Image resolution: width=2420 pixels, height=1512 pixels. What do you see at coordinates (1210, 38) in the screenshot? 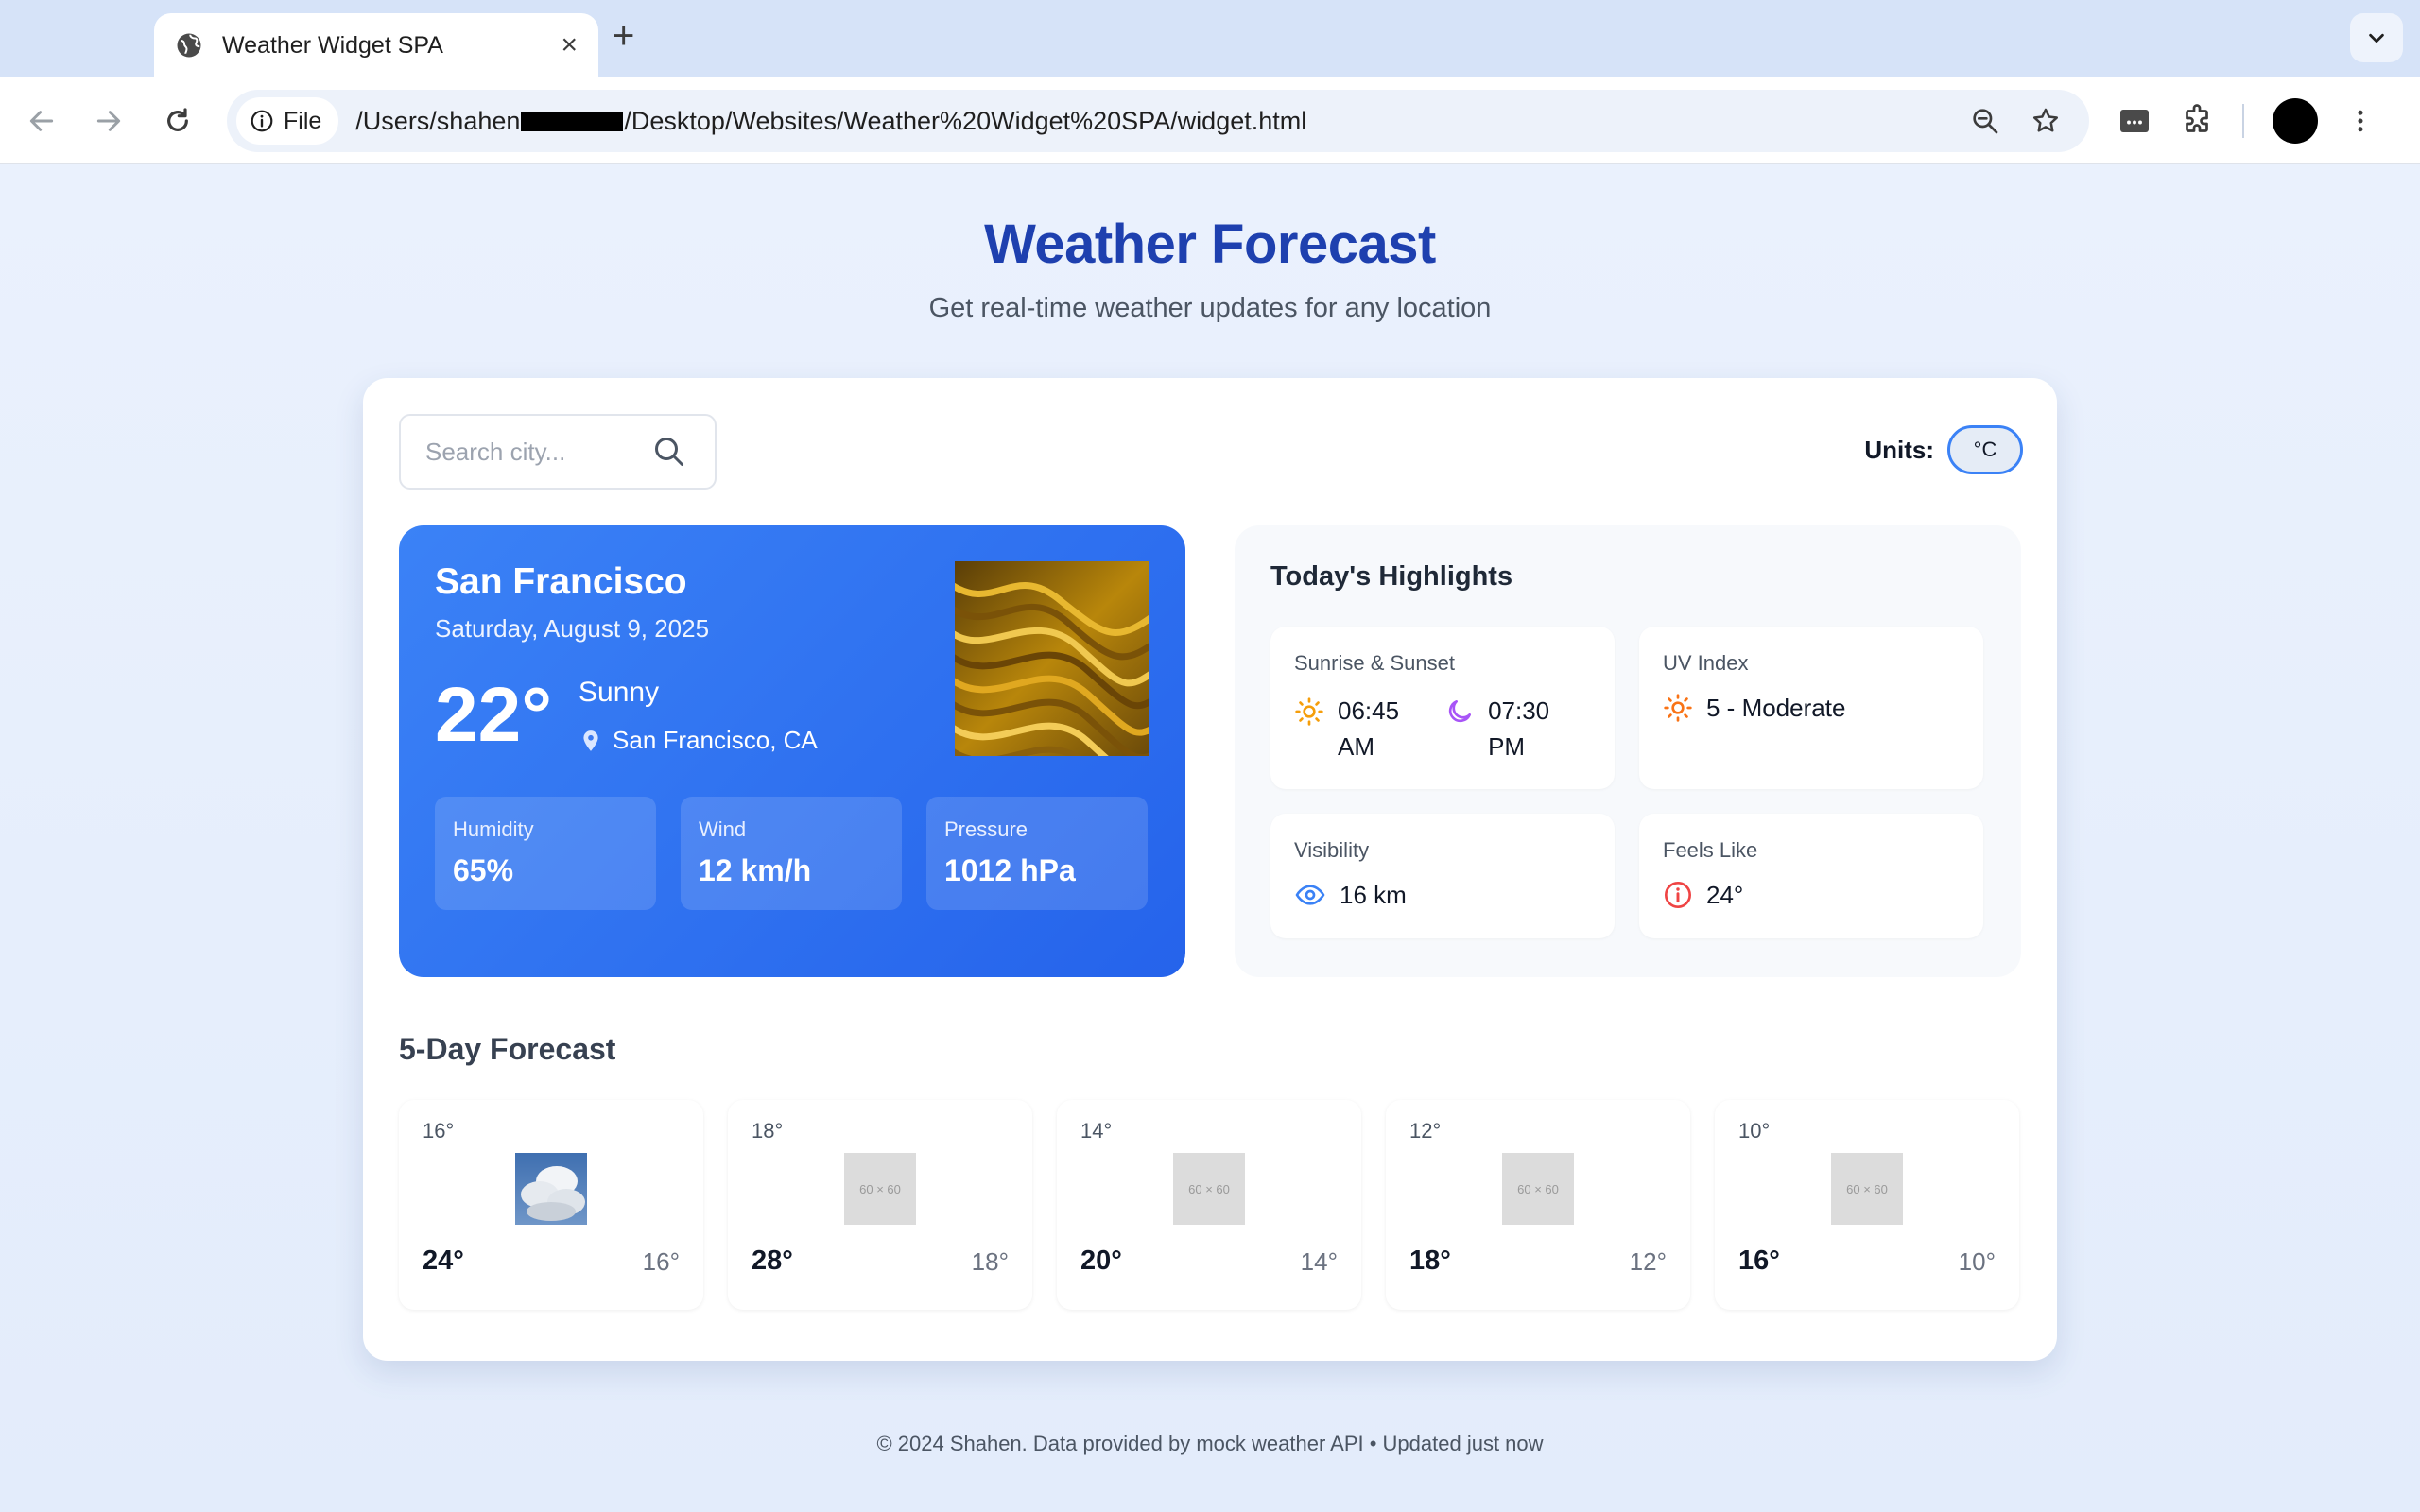
I see `tab-strip: Weather Widget SPA × +` at bounding box center [1210, 38].